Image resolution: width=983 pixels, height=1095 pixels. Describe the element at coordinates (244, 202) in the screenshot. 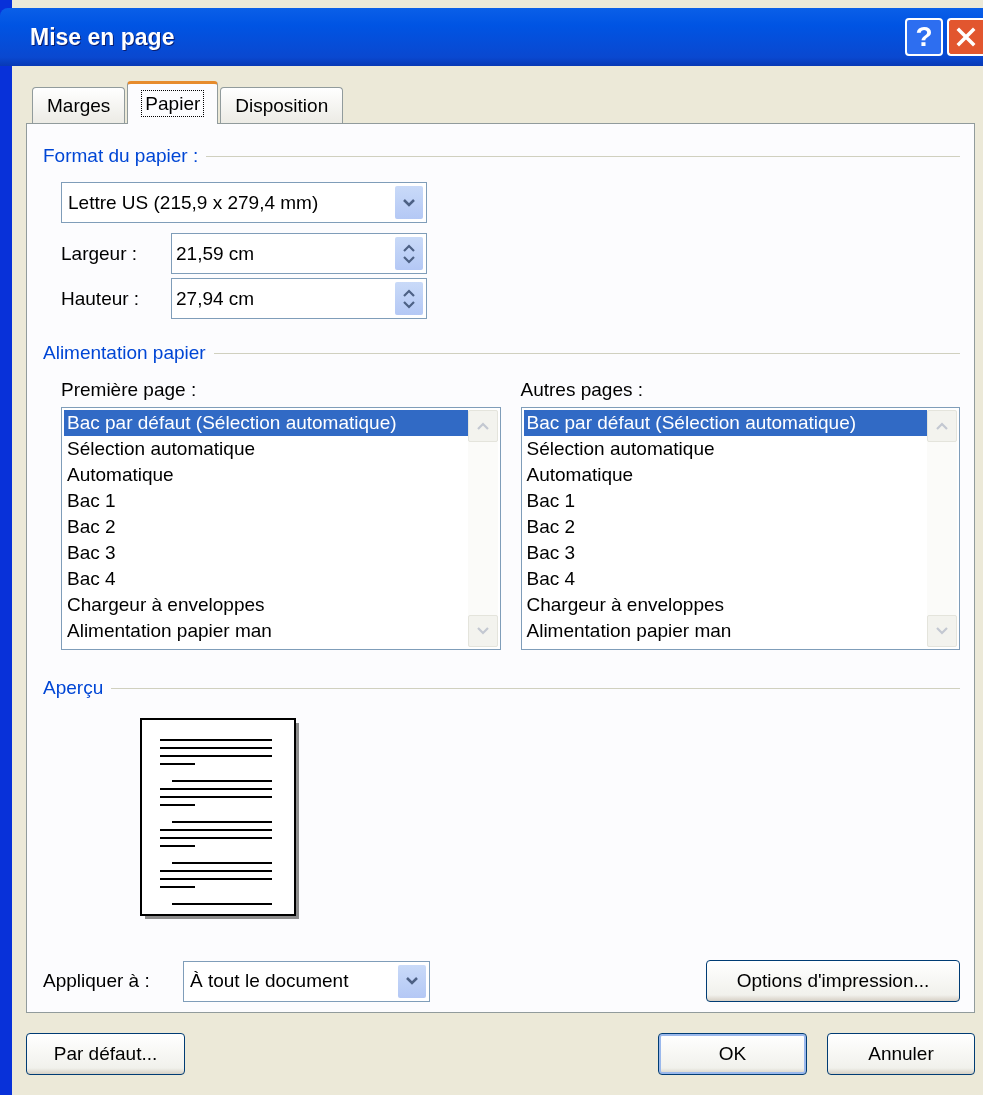

I see `paper-size-dropdown: Lettre US (215,9 x 279,4 mm)` at that location.